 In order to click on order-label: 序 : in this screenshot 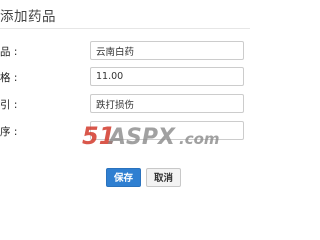, I will do `click(9, 132)`.